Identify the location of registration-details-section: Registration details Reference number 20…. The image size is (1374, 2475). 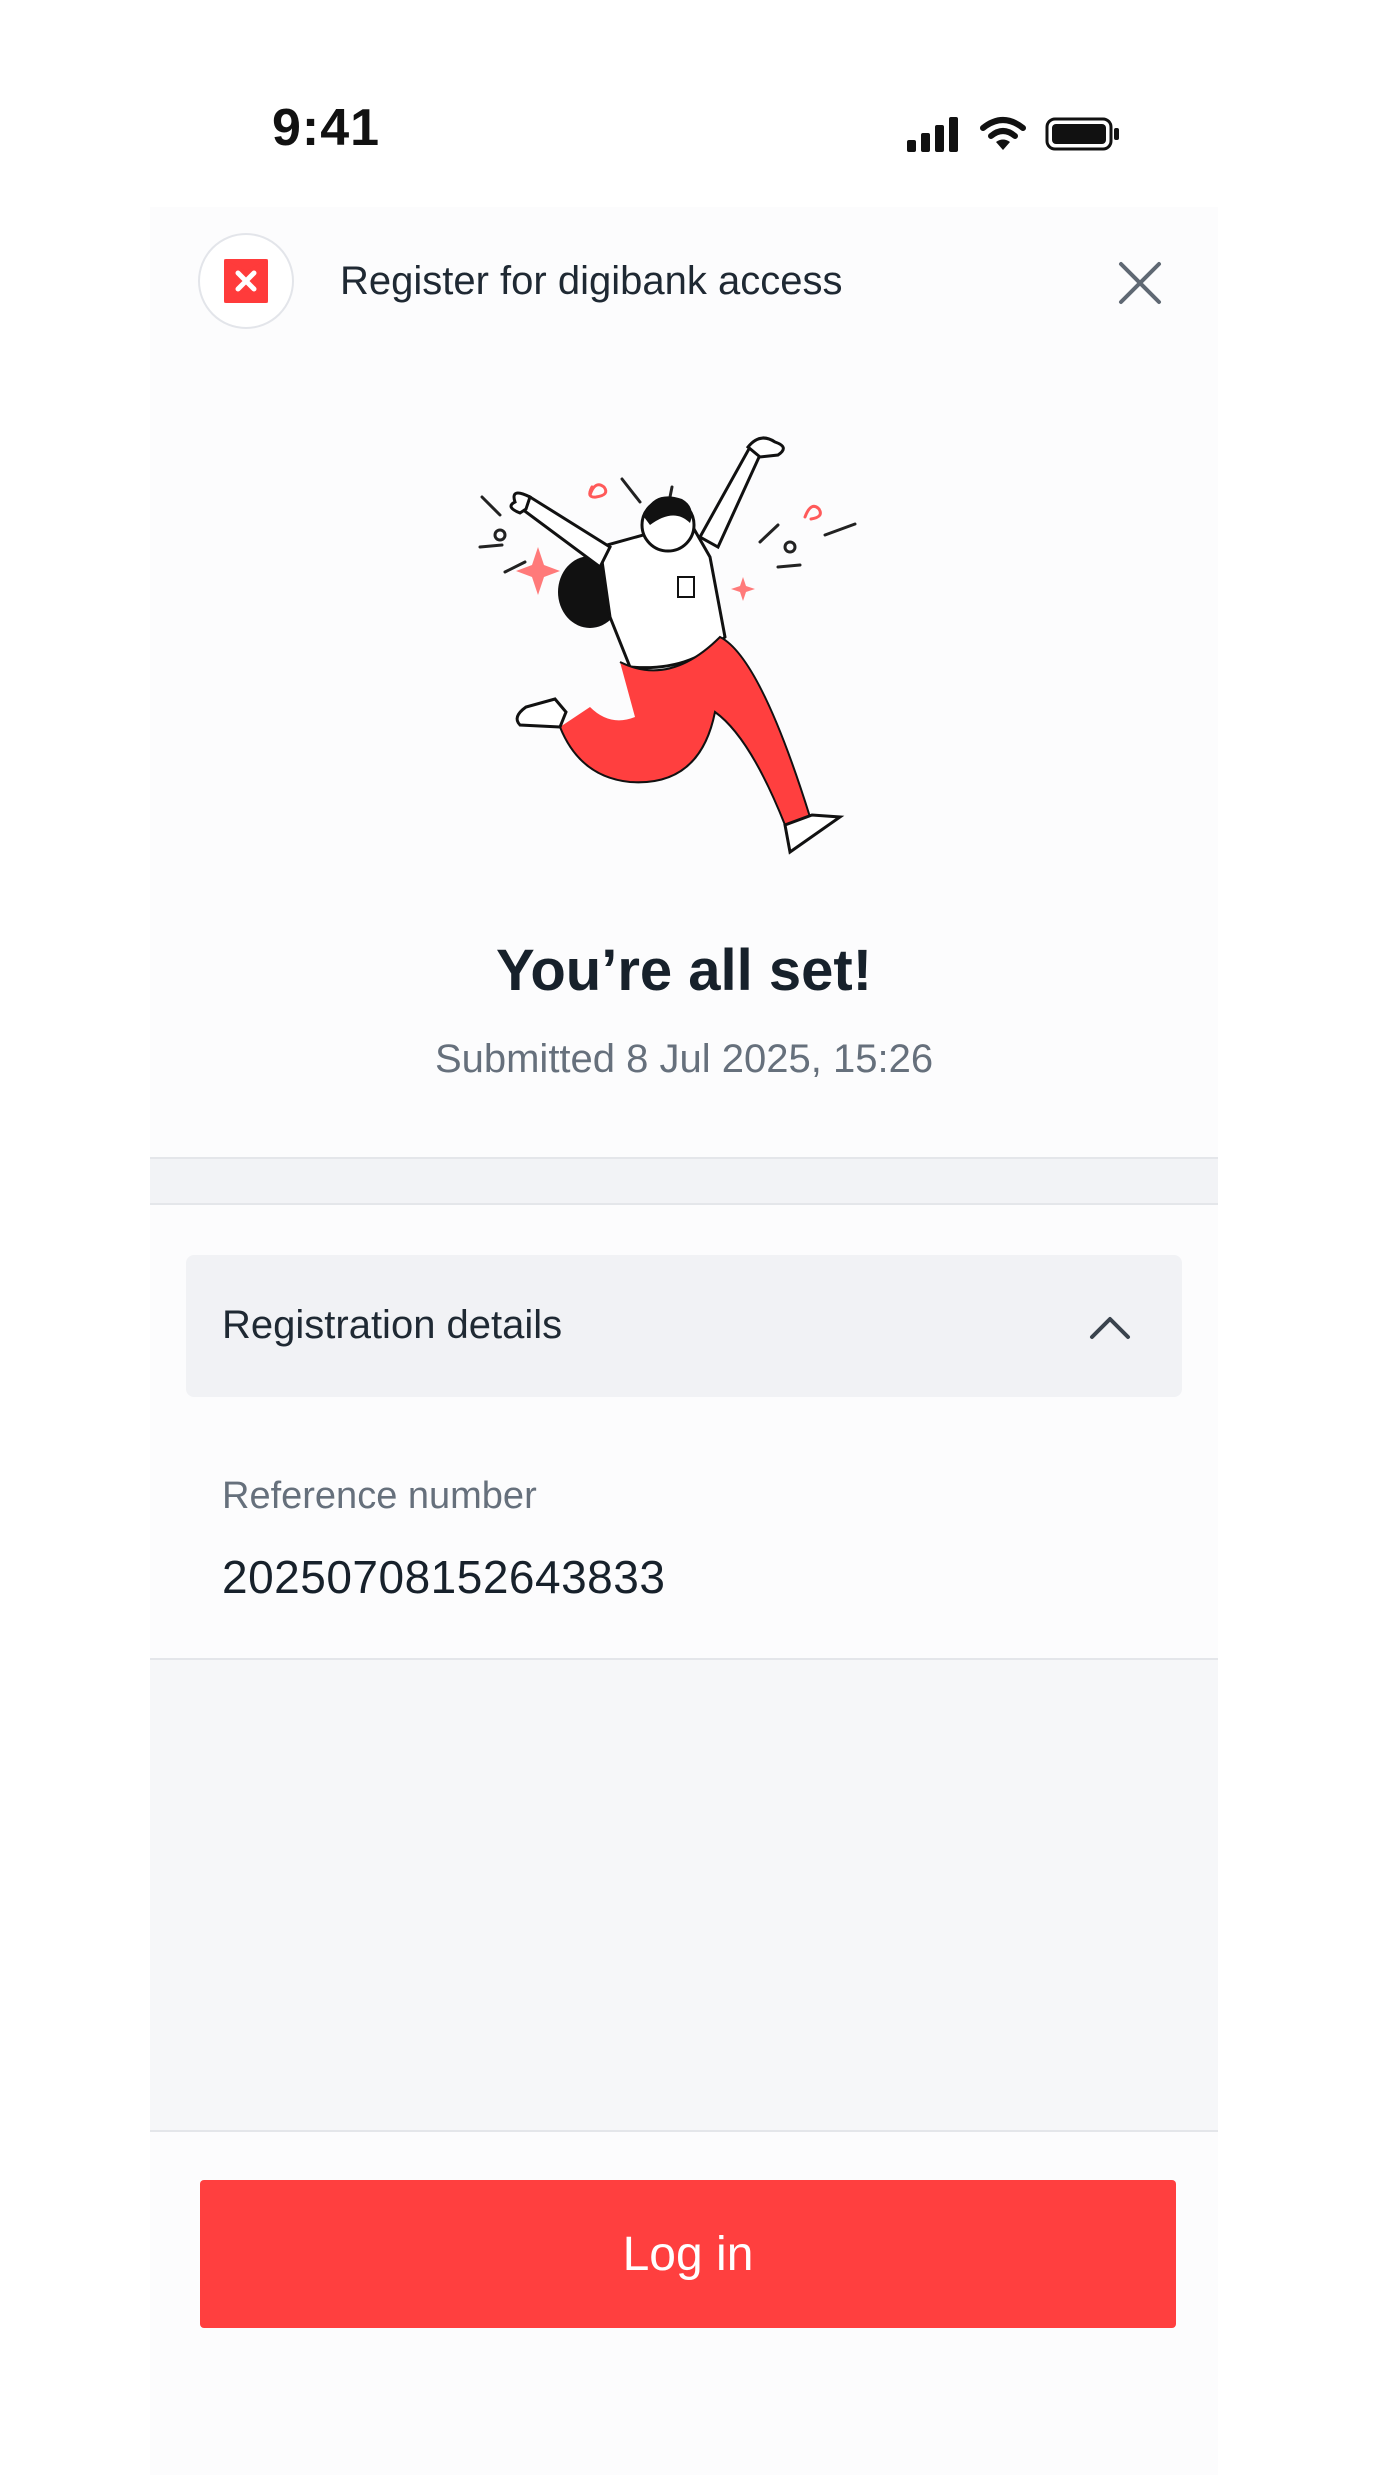
(684, 1432).